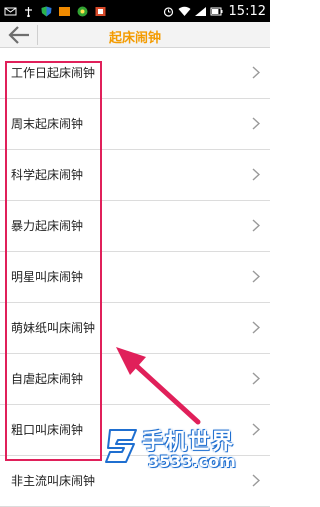  Describe the element at coordinates (134, 38) in the screenshot. I see `page-title: 起床闹钟` at that location.